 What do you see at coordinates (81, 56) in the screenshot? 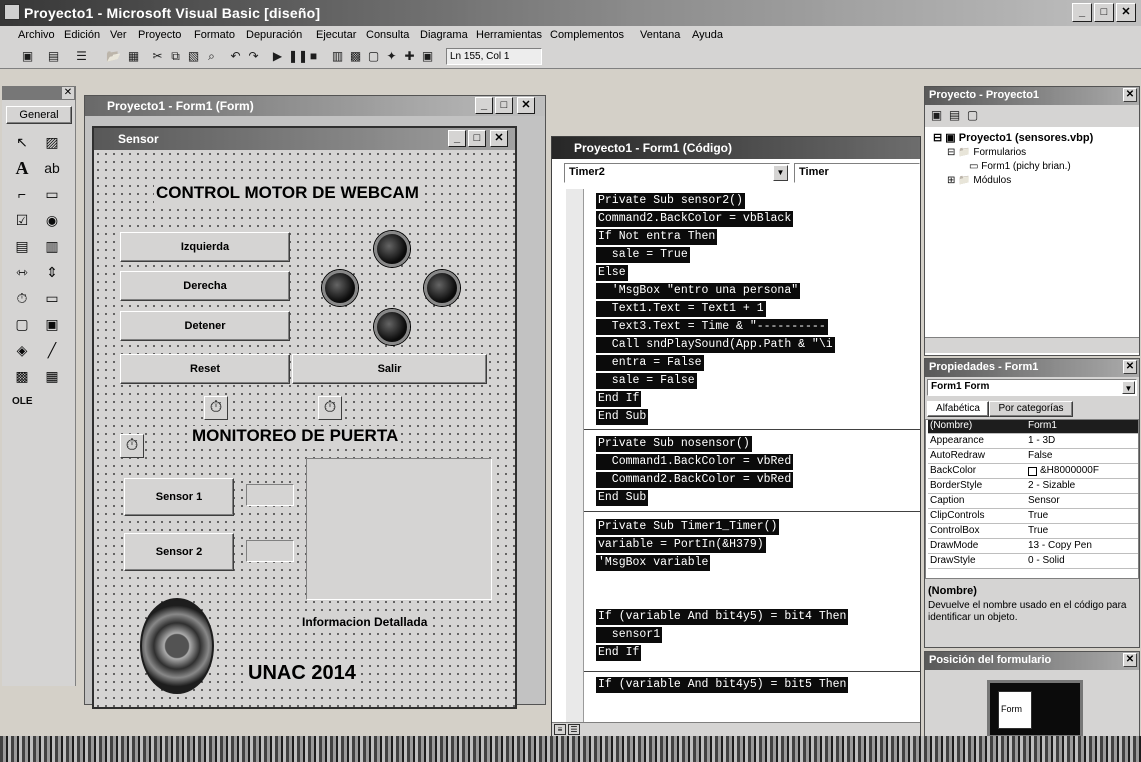
I see `menu-editor-icon: ☰` at bounding box center [81, 56].